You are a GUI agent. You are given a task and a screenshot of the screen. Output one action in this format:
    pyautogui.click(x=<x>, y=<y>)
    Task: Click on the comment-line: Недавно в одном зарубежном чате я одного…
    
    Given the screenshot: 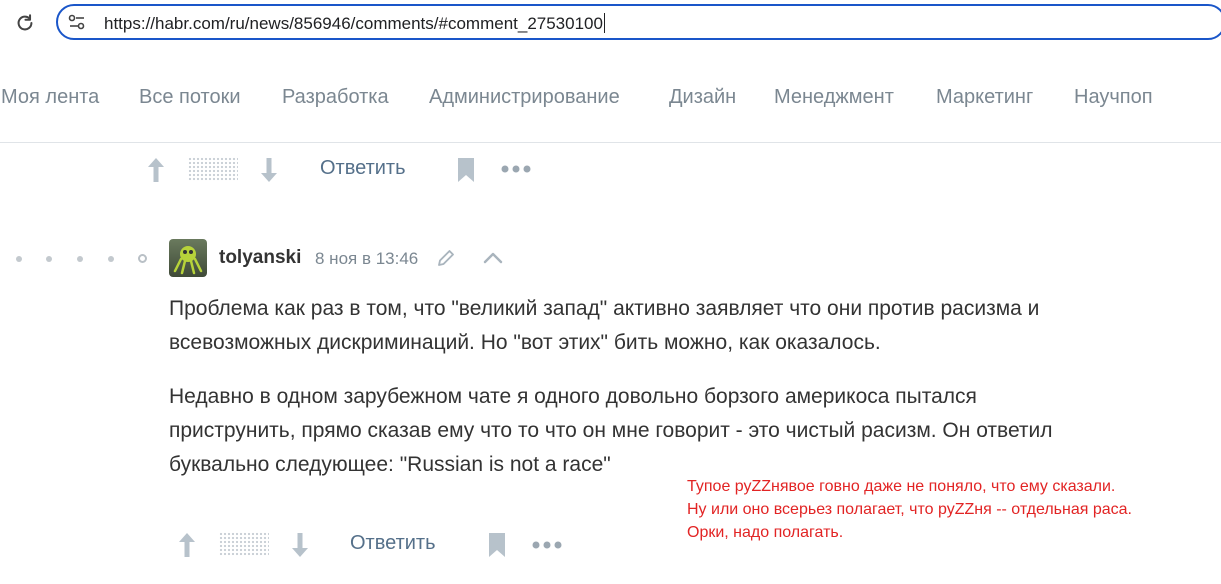 What is the action you would take?
    pyautogui.click(x=573, y=396)
    